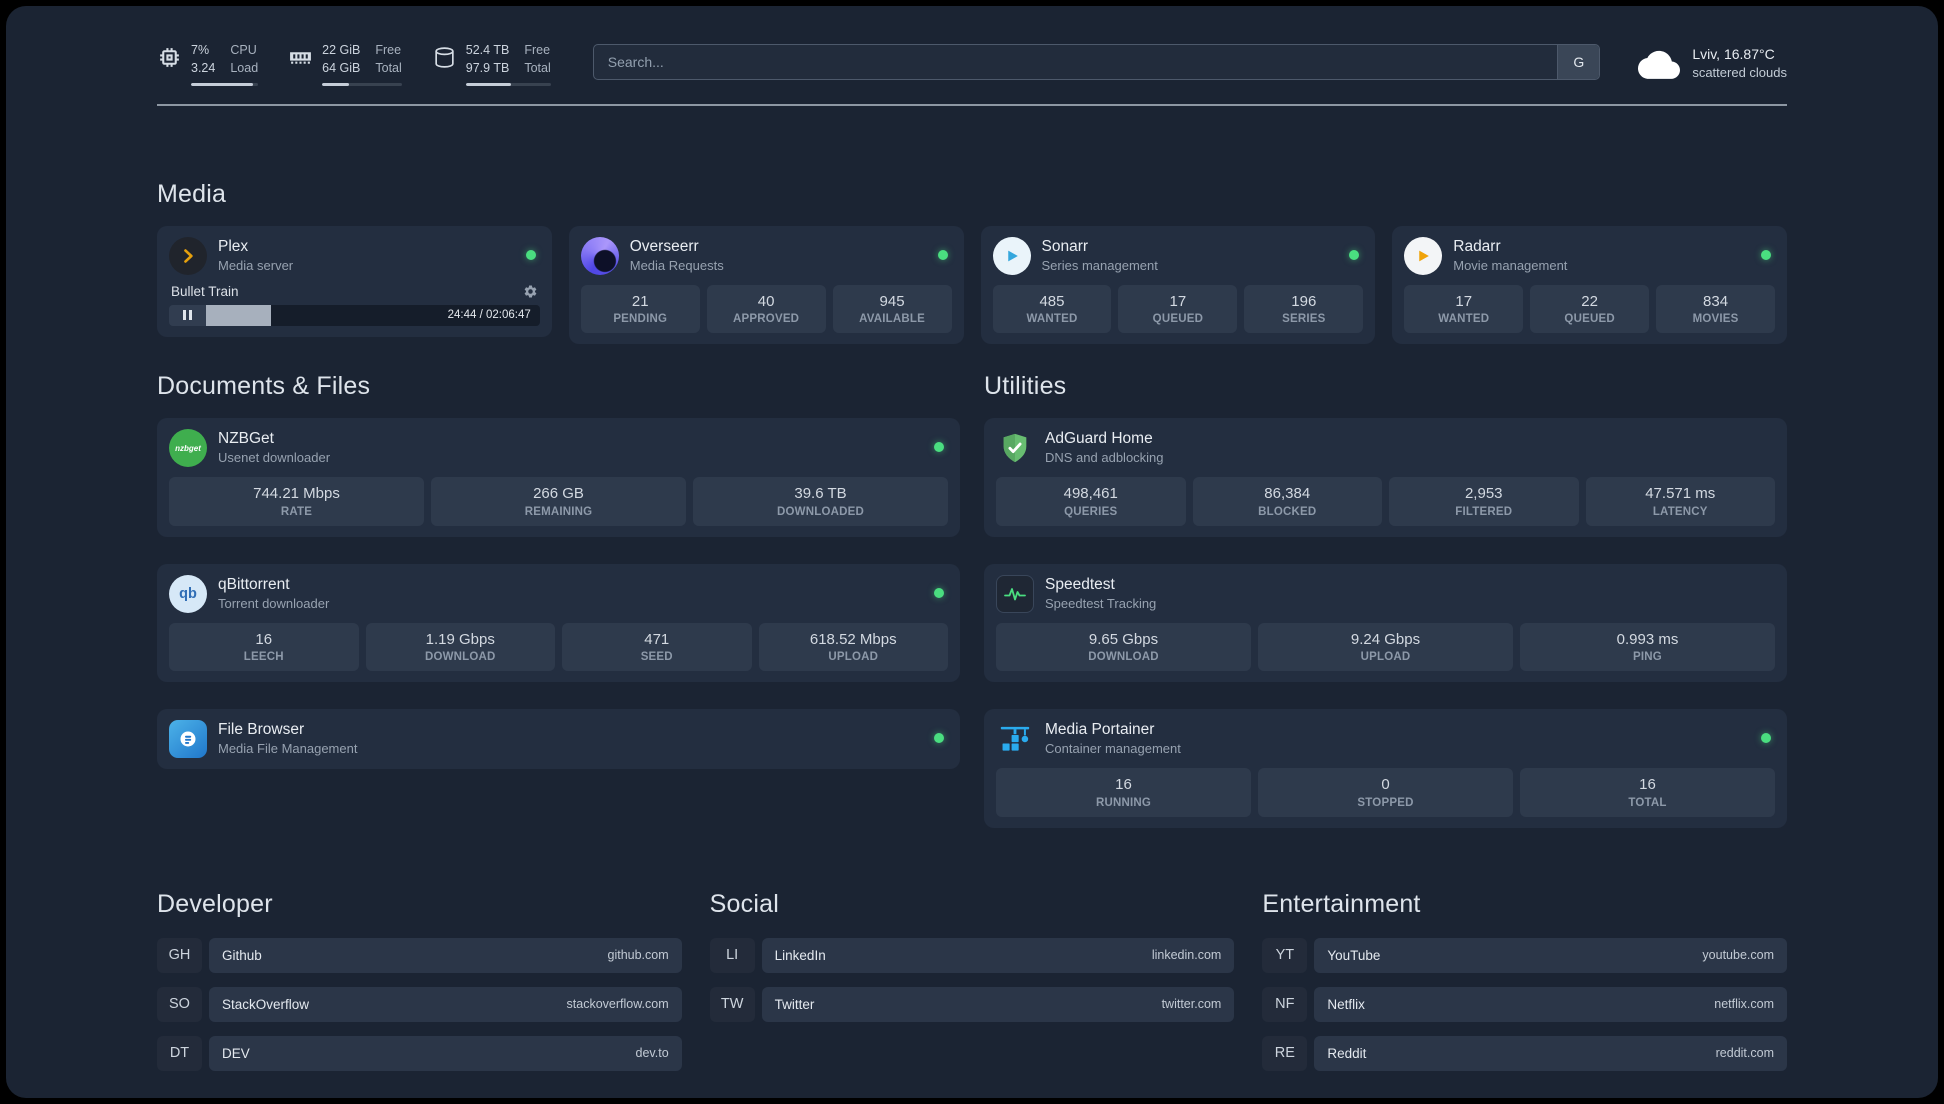 Image resolution: width=1944 pixels, height=1104 pixels. What do you see at coordinates (558, 493) in the screenshot?
I see `stat-value: 266 GB` at bounding box center [558, 493].